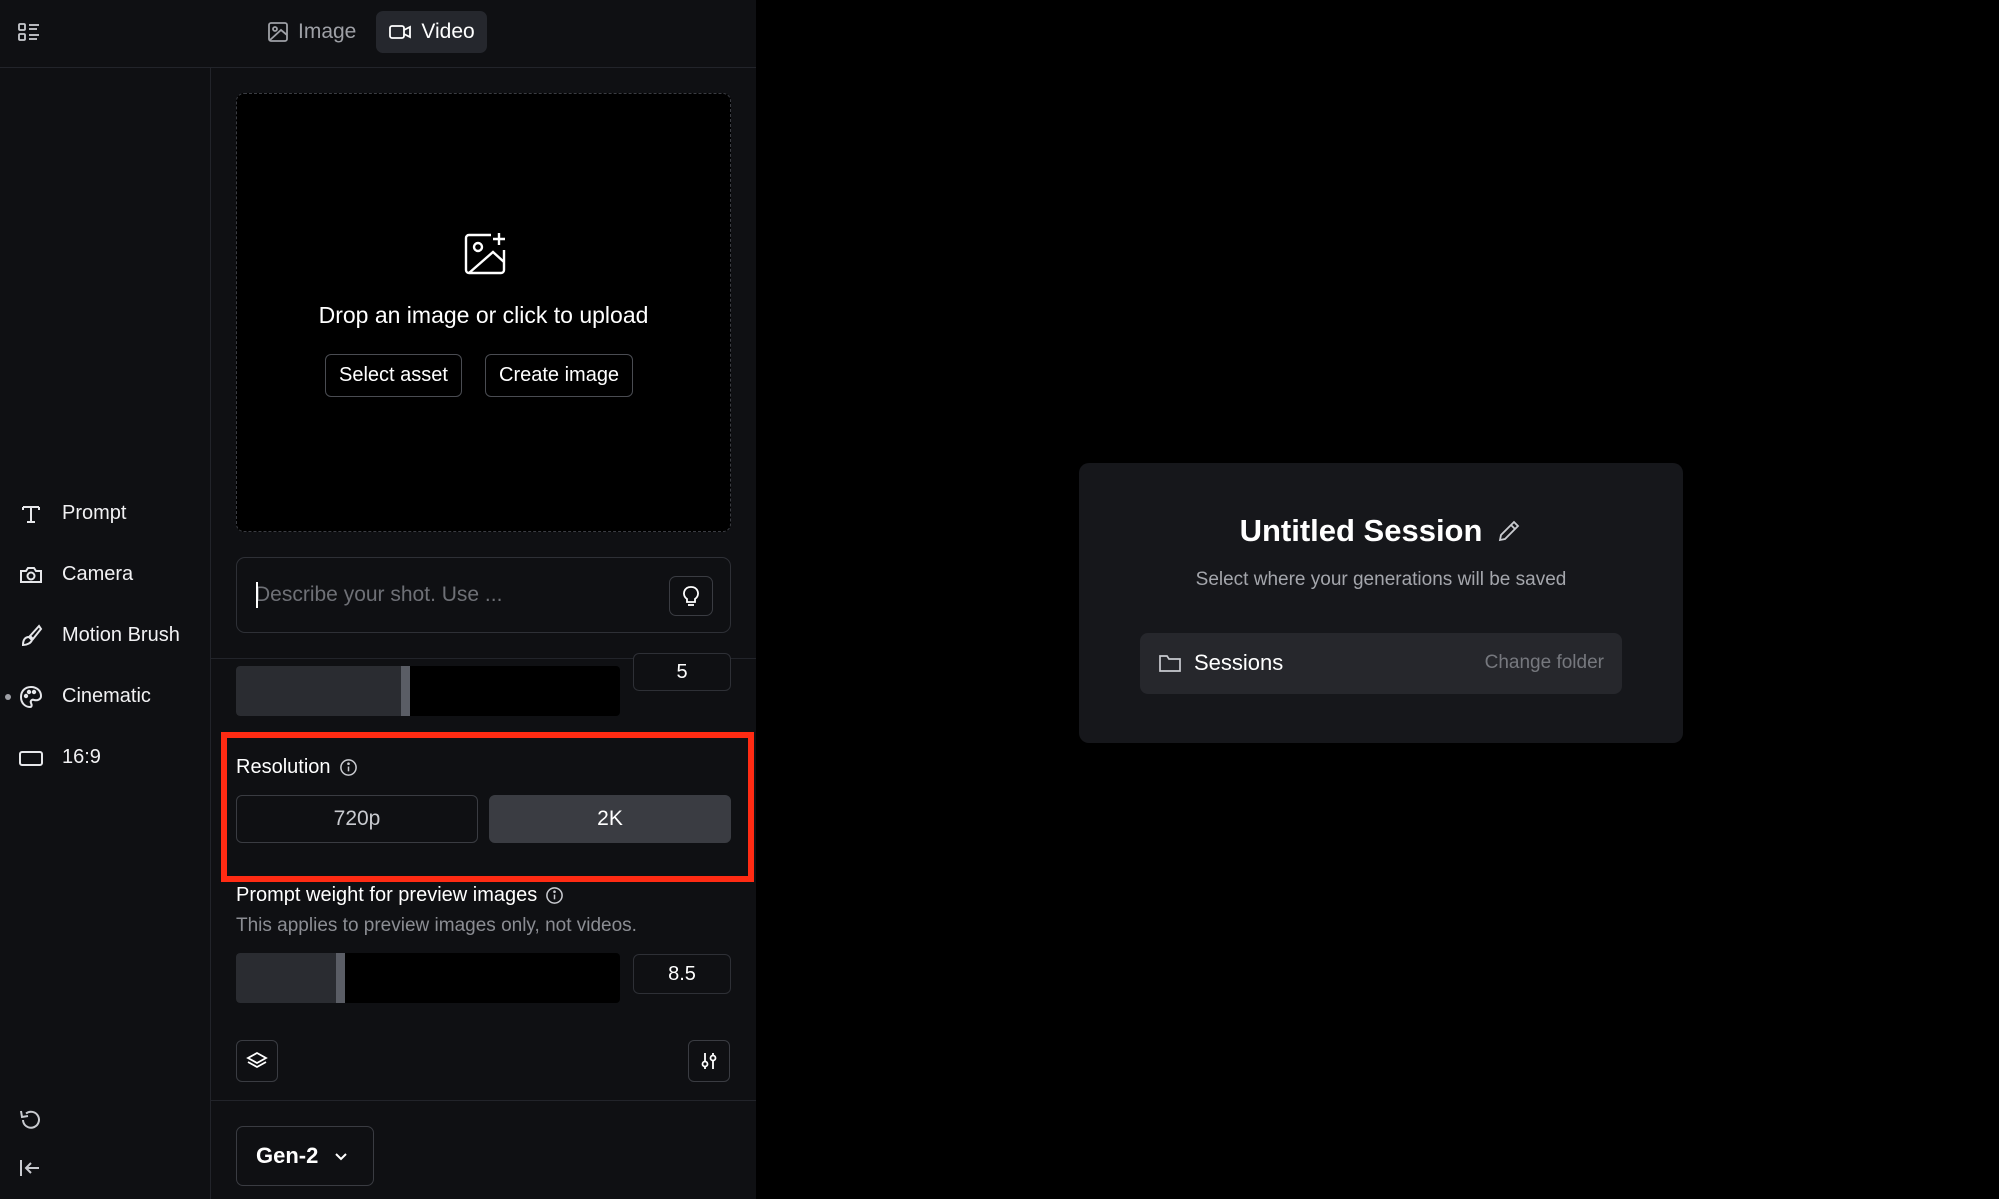 The image size is (1999, 1199). What do you see at coordinates (32, 635) in the screenshot?
I see `brush-icon` at bounding box center [32, 635].